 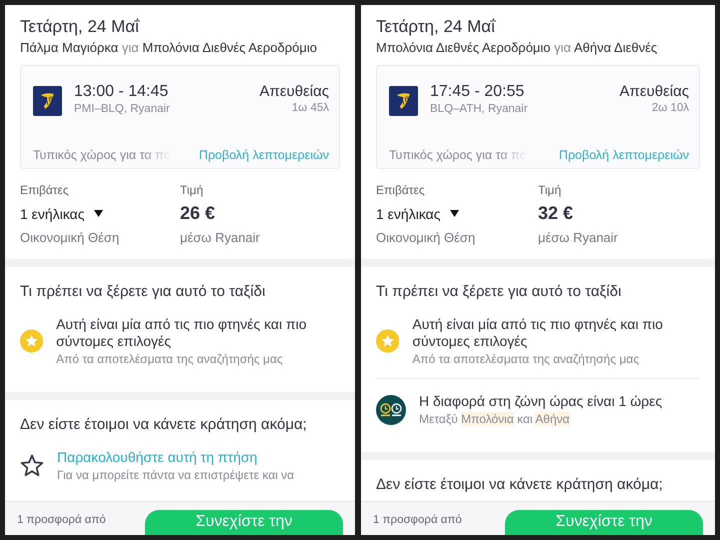 What do you see at coordinates (198, 213) in the screenshot?
I see `price-value: 26 €` at bounding box center [198, 213].